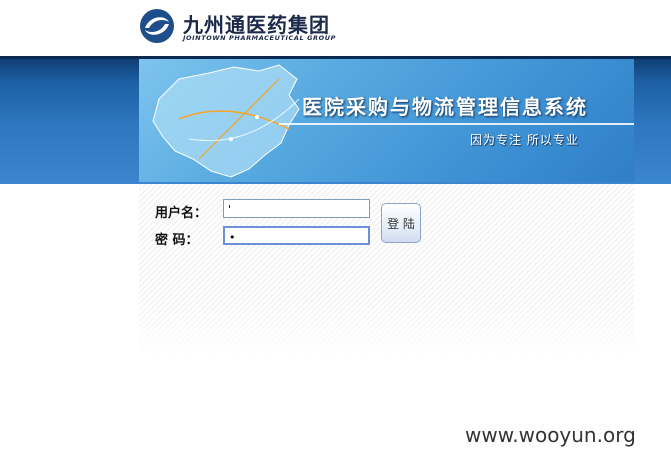 The width and height of the screenshot is (671, 464). Describe the element at coordinates (177, 240) in the screenshot. I see `password-label: 密 码：` at that location.